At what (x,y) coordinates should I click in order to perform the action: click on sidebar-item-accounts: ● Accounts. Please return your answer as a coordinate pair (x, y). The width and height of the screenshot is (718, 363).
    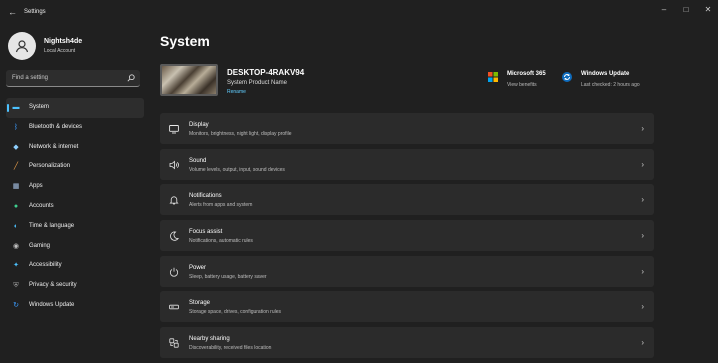
    Looking at the image, I should click on (75, 207).